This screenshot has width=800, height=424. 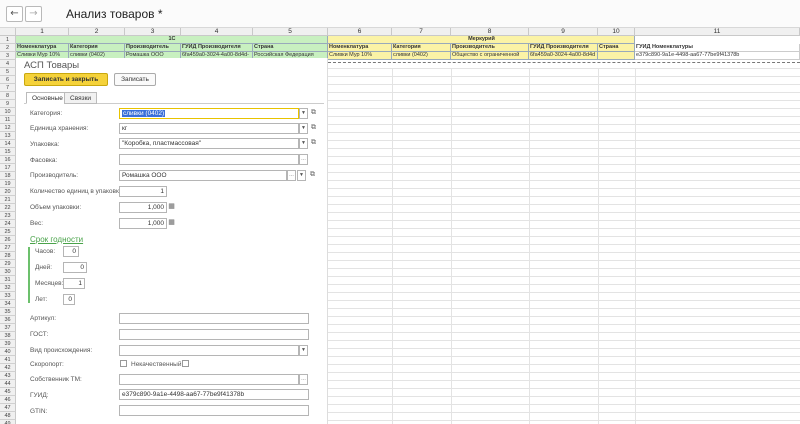 I want to click on data-cell: Сливки Мур 10%, so click(x=360, y=56).